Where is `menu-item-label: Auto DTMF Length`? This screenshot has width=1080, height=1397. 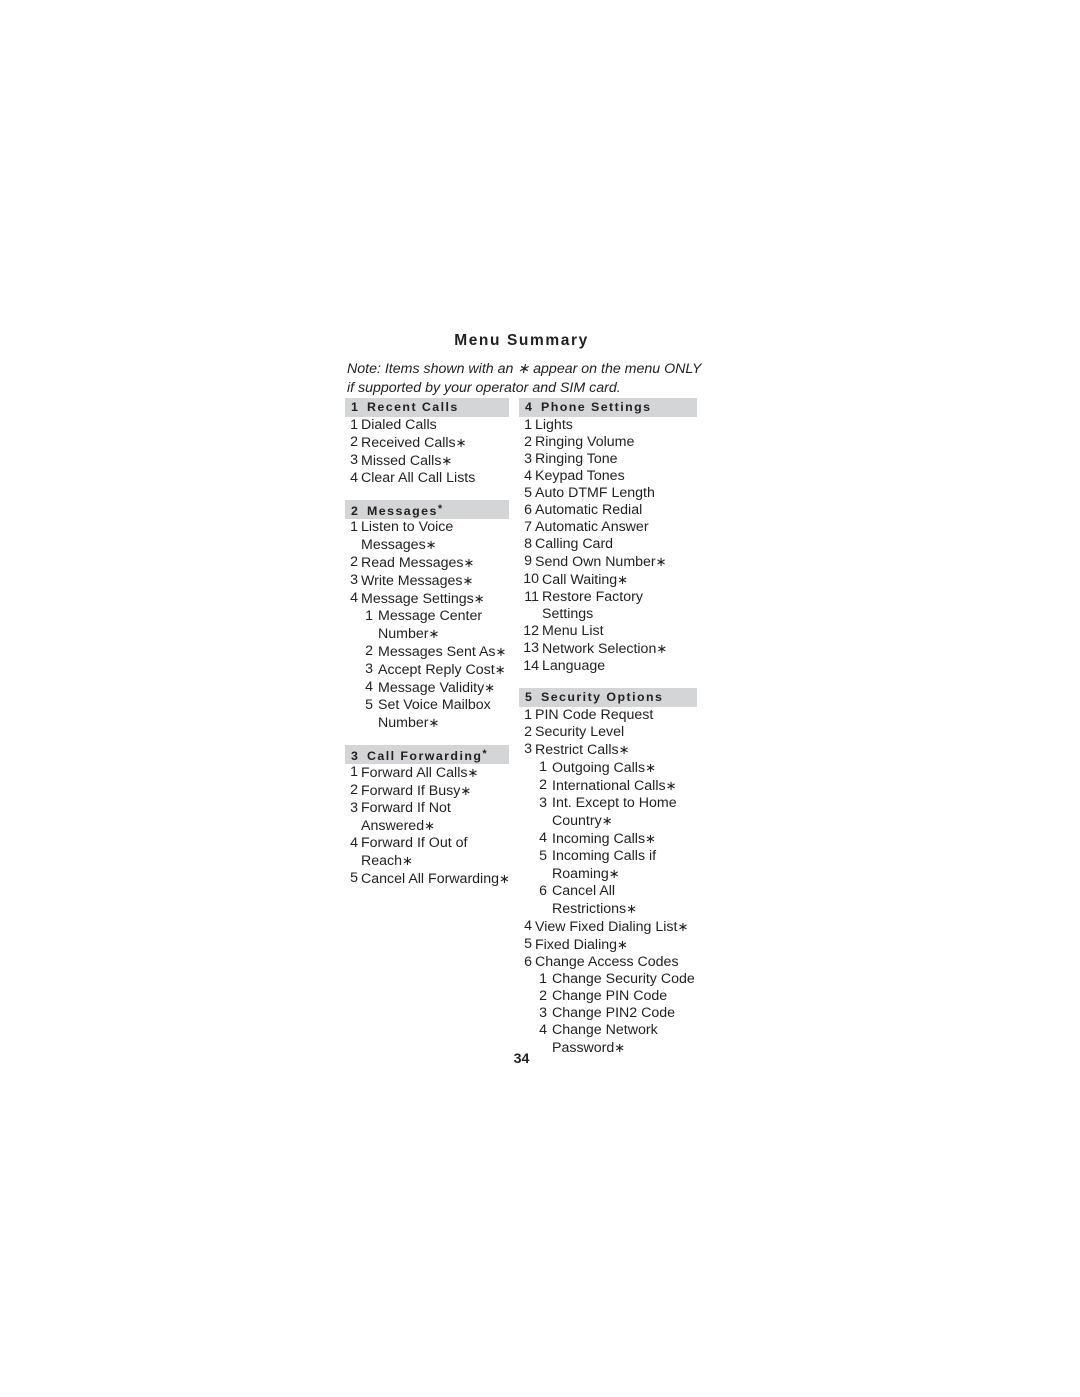
menu-item-label: Auto DTMF Length is located at coordinates (595, 493).